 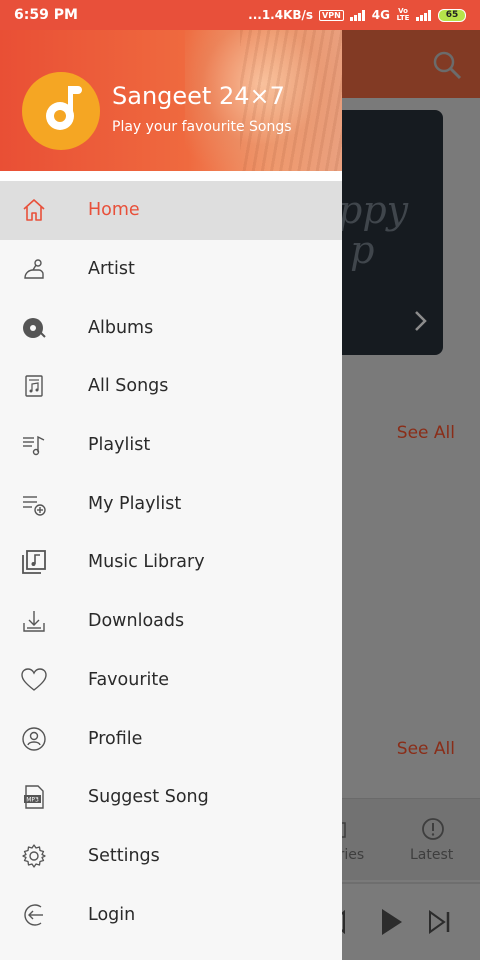 I want to click on artist-icon, so click(x=34, y=269).